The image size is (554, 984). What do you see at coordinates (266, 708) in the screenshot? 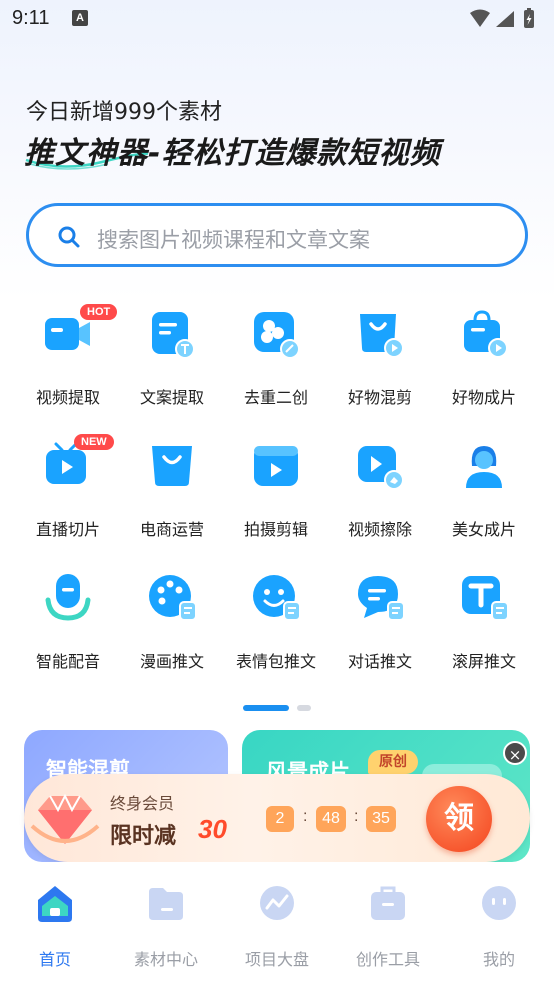
I see `pager-dot-active` at bounding box center [266, 708].